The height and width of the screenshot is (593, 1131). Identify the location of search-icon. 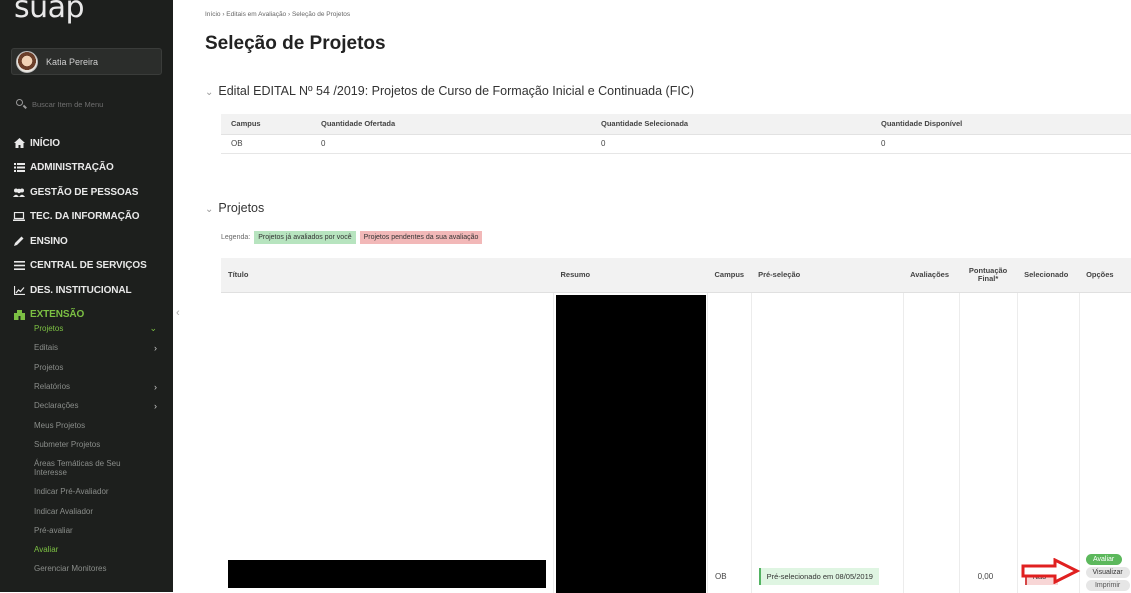
(19, 102).